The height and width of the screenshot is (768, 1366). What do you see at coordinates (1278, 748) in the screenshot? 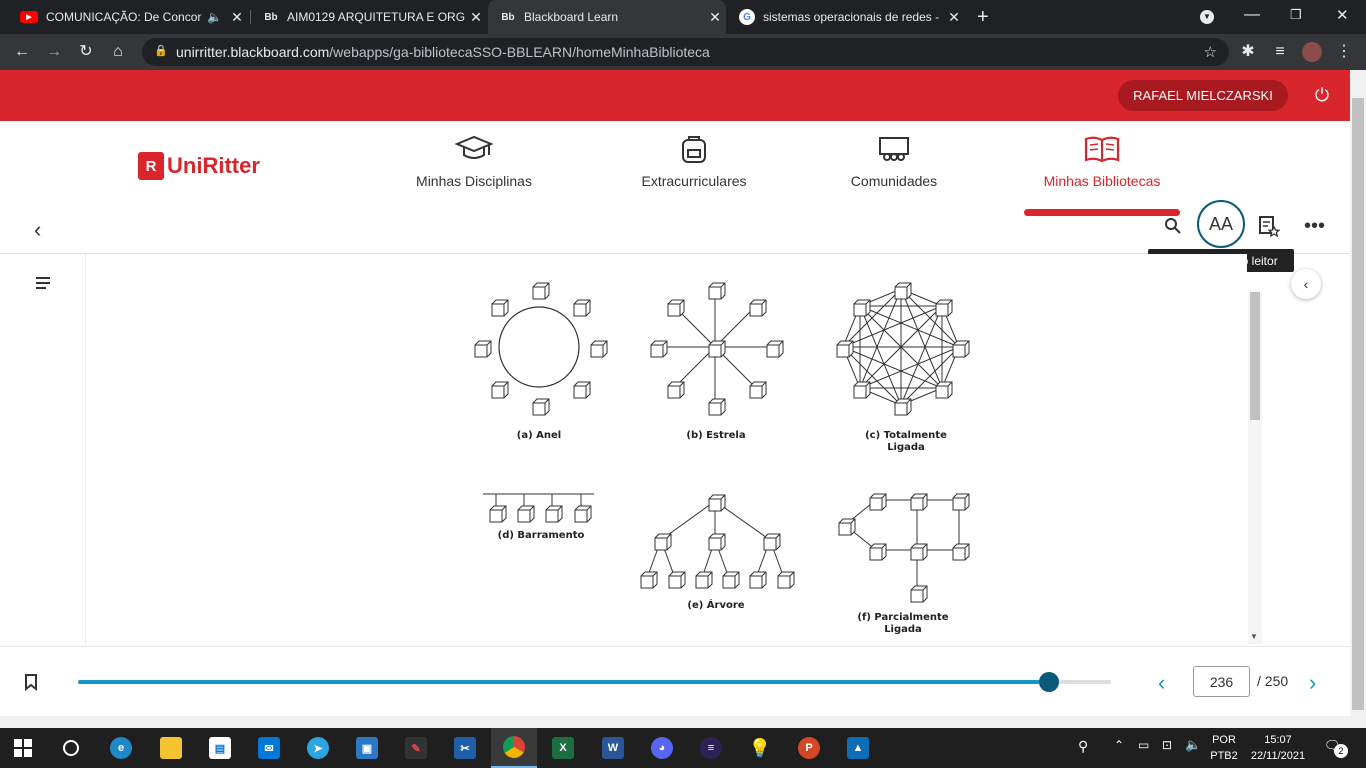
I see `system-clock: 15:07 22/11/2021` at bounding box center [1278, 748].